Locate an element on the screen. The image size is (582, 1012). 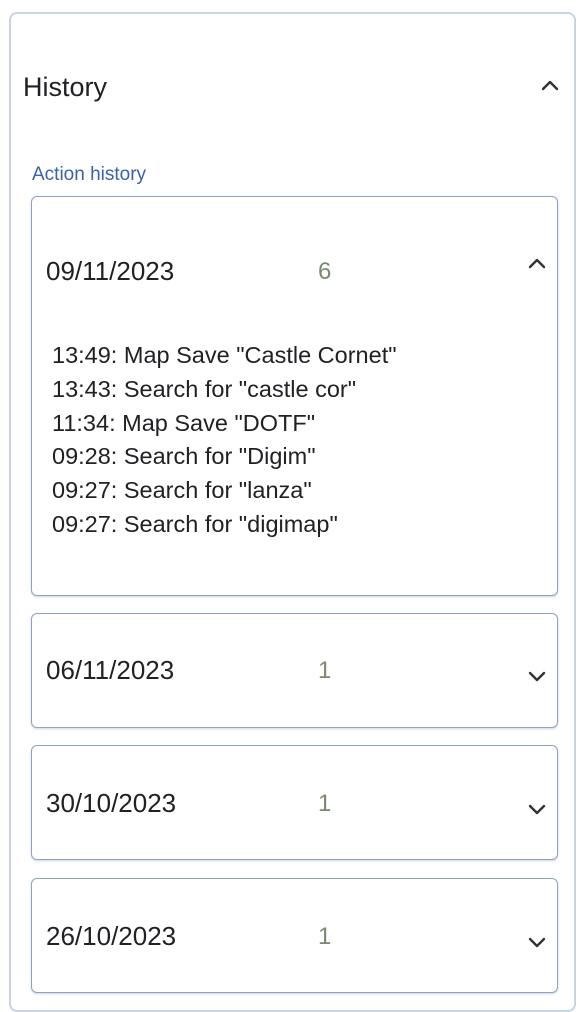
history-entry: 13:43: Search for "castle cor" is located at coordinates (204, 388).